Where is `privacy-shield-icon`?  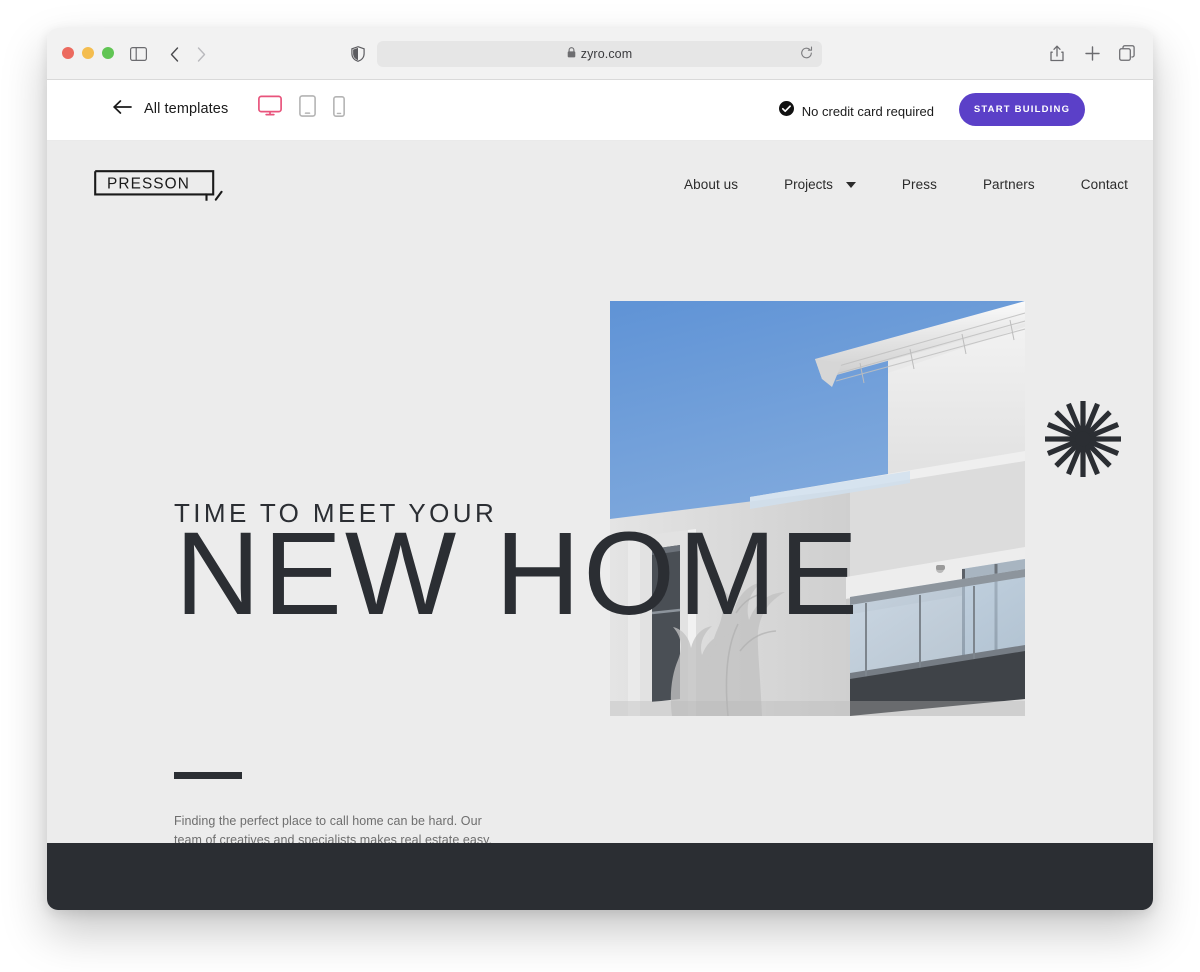 privacy-shield-icon is located at coordinates (358, 54).